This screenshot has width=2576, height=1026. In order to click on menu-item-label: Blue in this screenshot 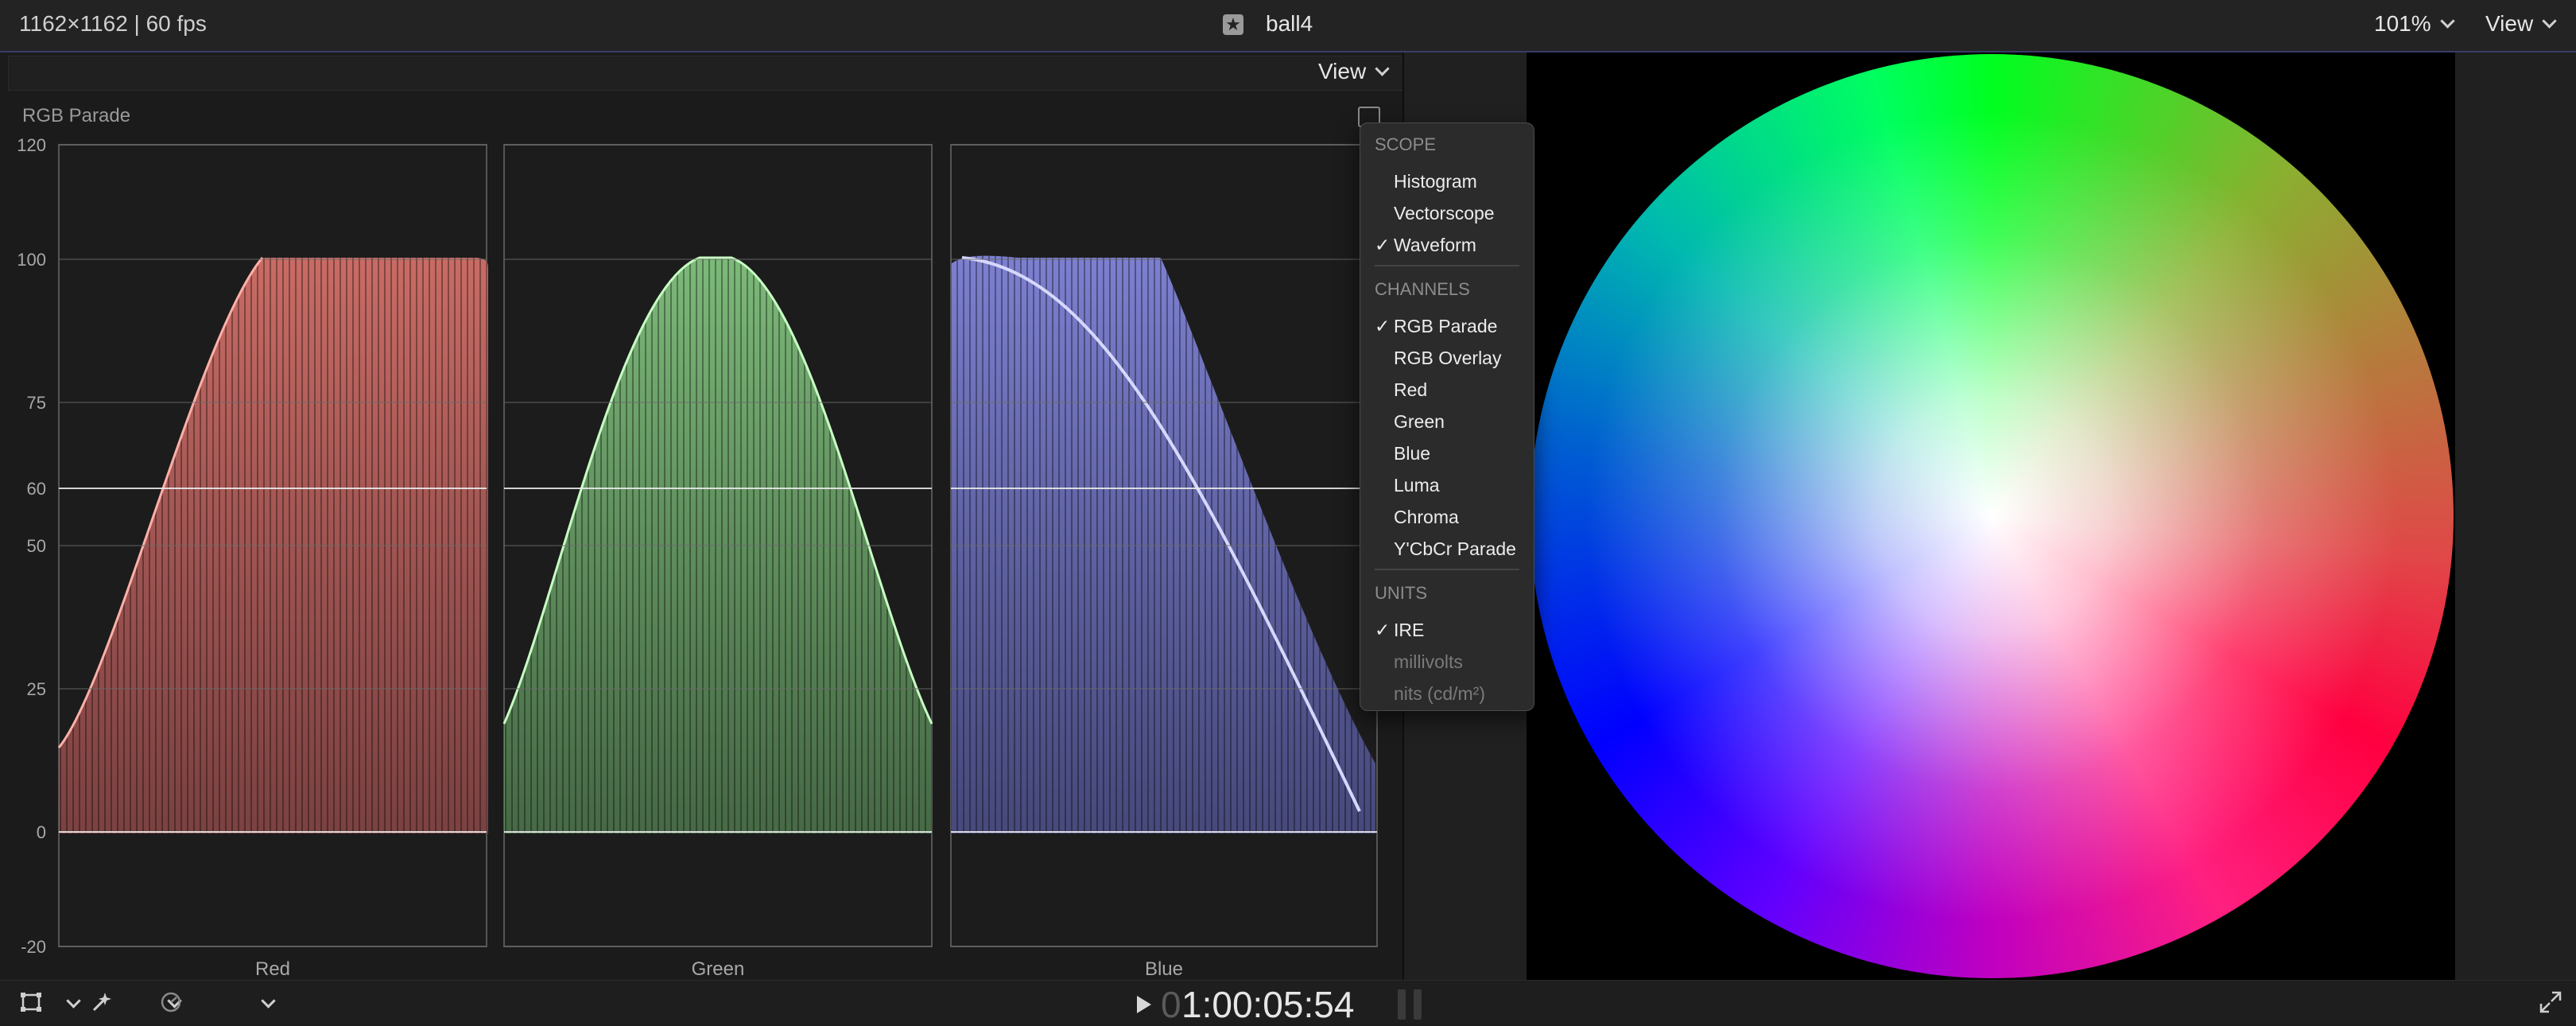, I will do `click(1413, 453)`.